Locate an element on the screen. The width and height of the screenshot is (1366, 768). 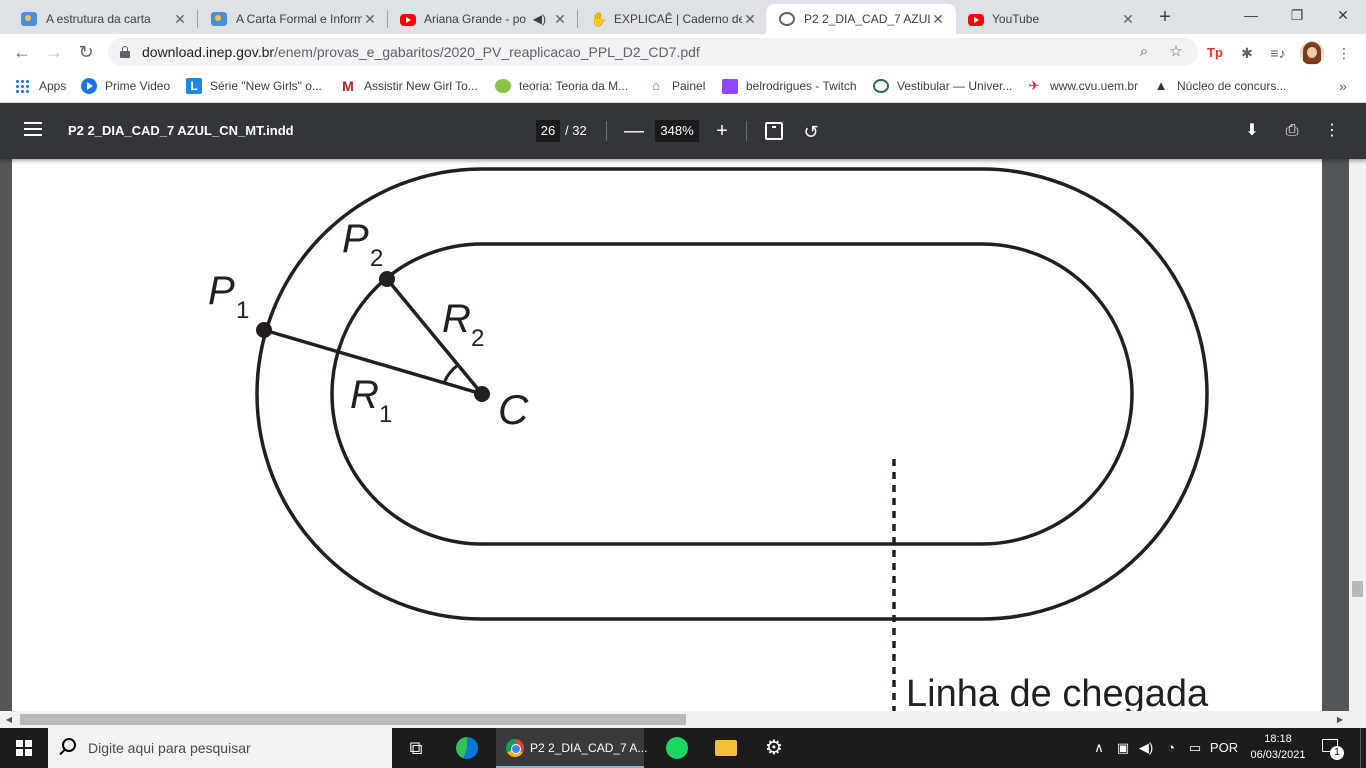
letter-l-icon: L is located at coordinates (194, 86).